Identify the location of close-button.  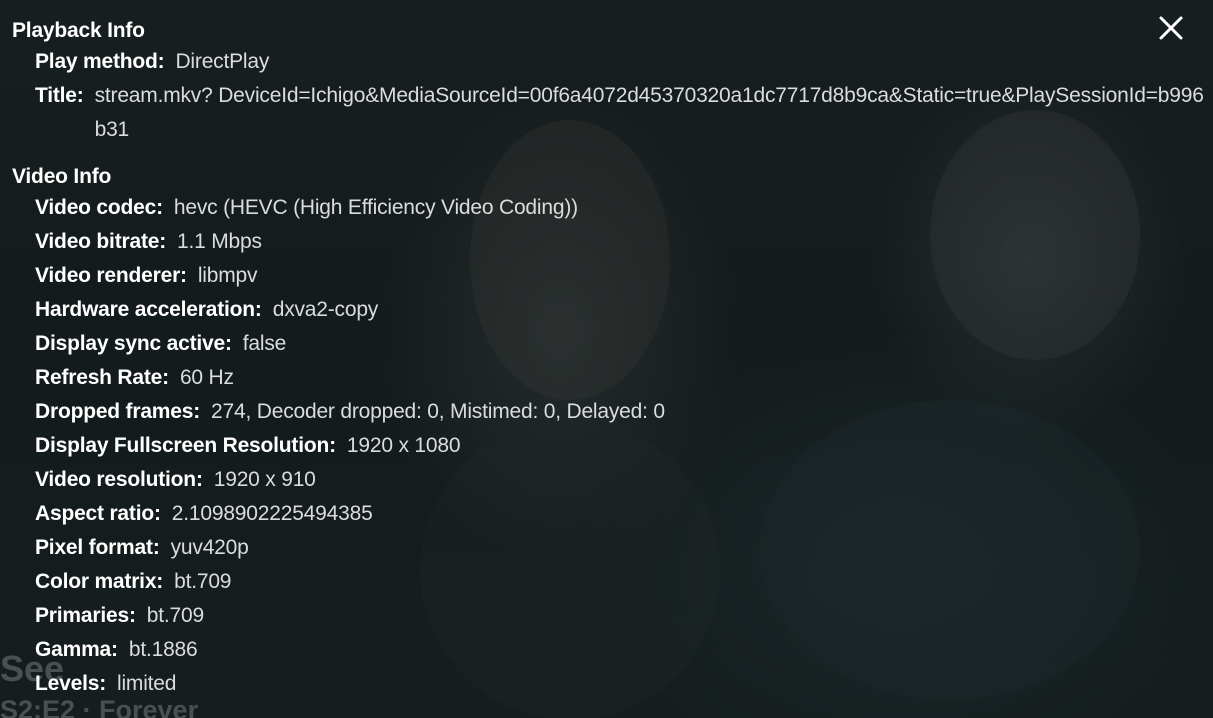
(1171, 28).